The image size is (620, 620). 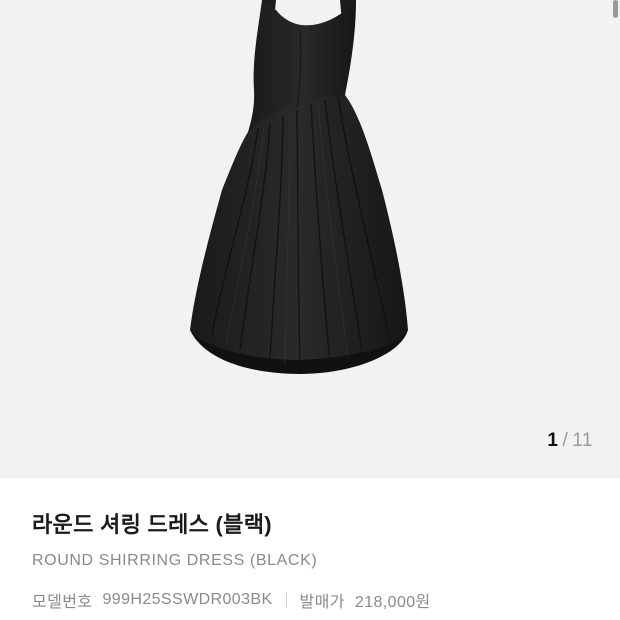 I want to click on image-counter: 1/11, so click(x=570, y=441).